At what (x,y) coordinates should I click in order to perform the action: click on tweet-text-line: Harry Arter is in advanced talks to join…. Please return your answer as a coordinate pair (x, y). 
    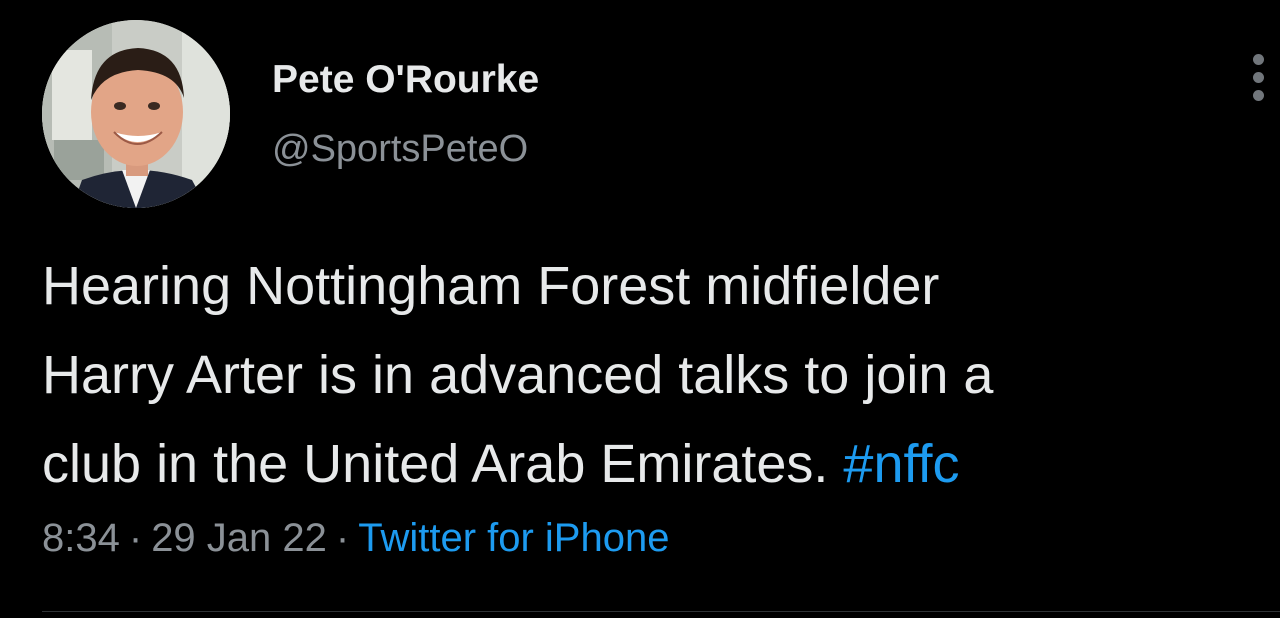
    Looking at the image, I should click on (518, 375).